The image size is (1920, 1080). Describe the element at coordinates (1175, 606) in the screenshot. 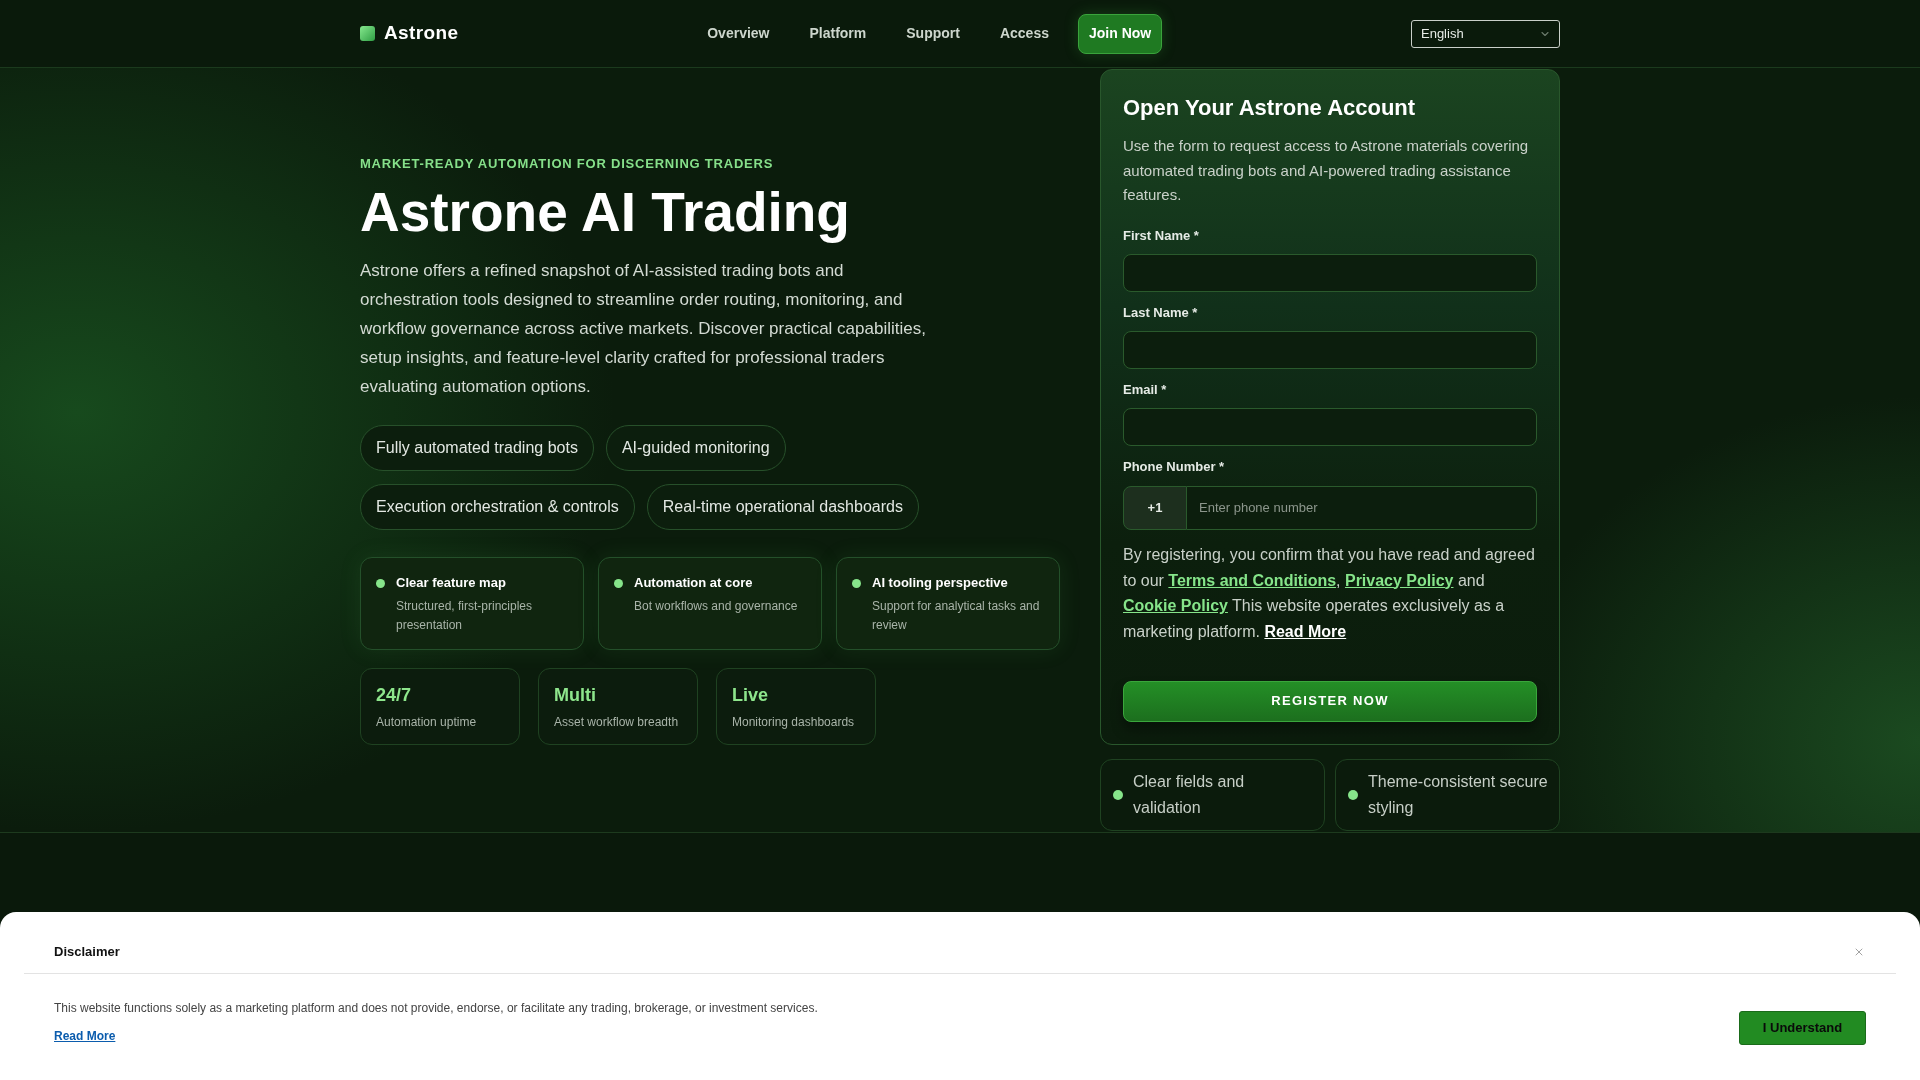

I see `policy-link: Cookie Policy` at that location.